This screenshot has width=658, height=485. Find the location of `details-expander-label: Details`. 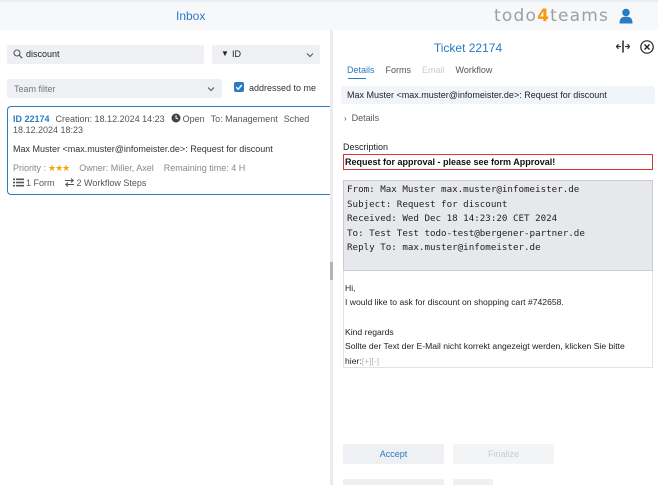

details-expander-label: Details is located at coordinates (365, 118).